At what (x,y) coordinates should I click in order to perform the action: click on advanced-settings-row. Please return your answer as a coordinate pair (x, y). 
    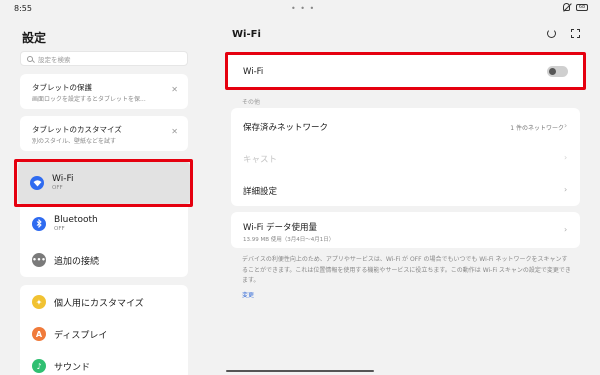
    Looking at the image, I should click on (405, 190).